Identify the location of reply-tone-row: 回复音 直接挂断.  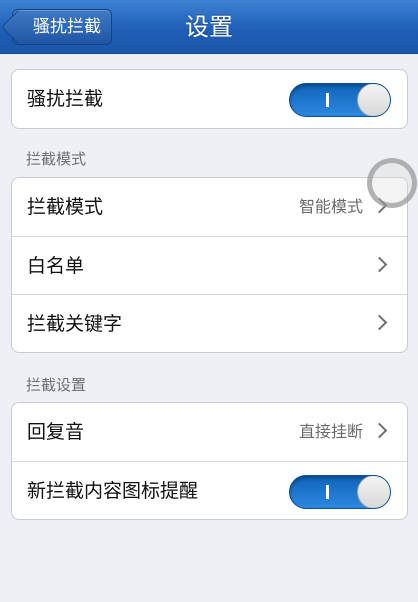
(209, 432).